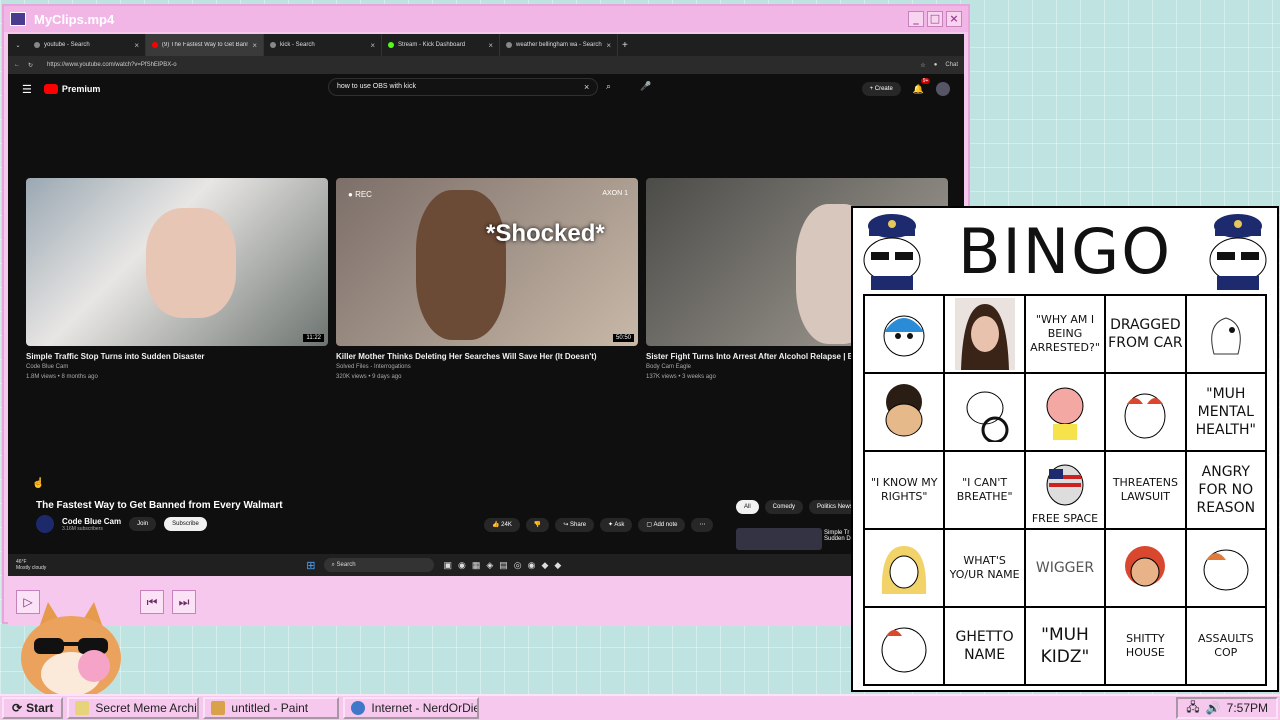  Describe the element at coordinates (615, 193) in the screenshot. I see `axon-label: AXON 1` at that location.